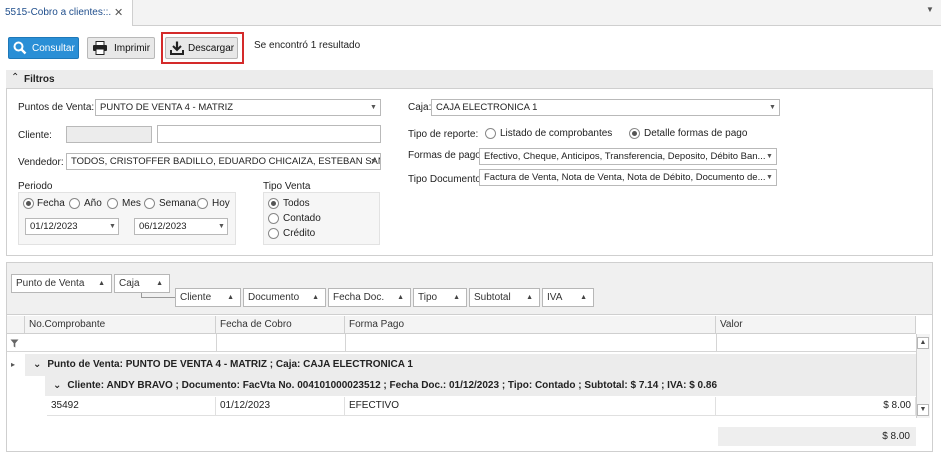 This screenshot has width=941, height=463. What do you see at coordinates (273, 233) in the screenshot?
I see `radio-credito` at bounding box center [273, 233].